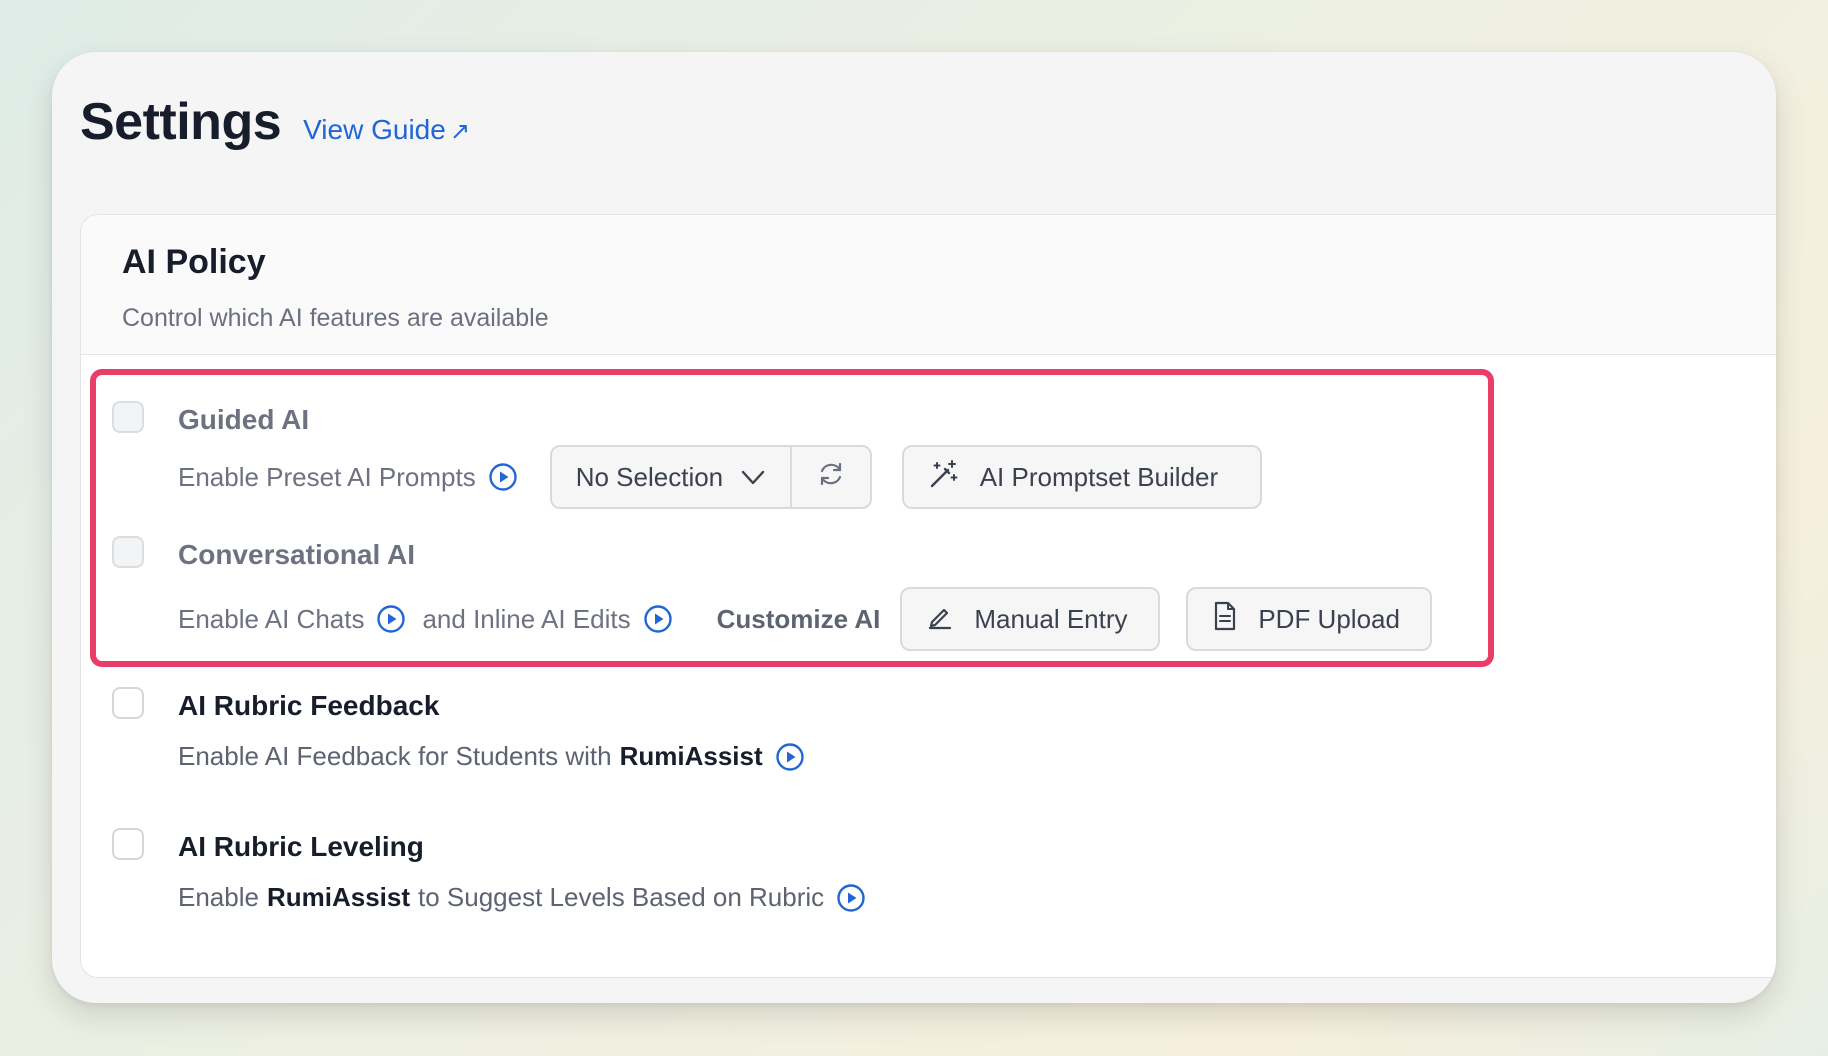  What do you see at coordinates (181, 122) in the screenshot?
I see `page-title: Settings` at bounding box center [181, 122].